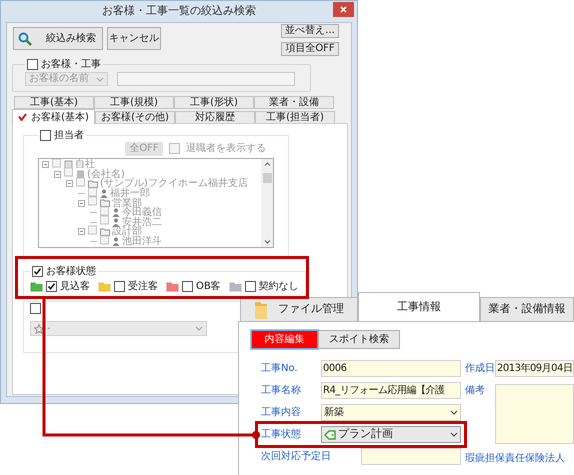 The image size is (574, 475). I want to click on checkbox-label: 契約なし, so click(278, 287).